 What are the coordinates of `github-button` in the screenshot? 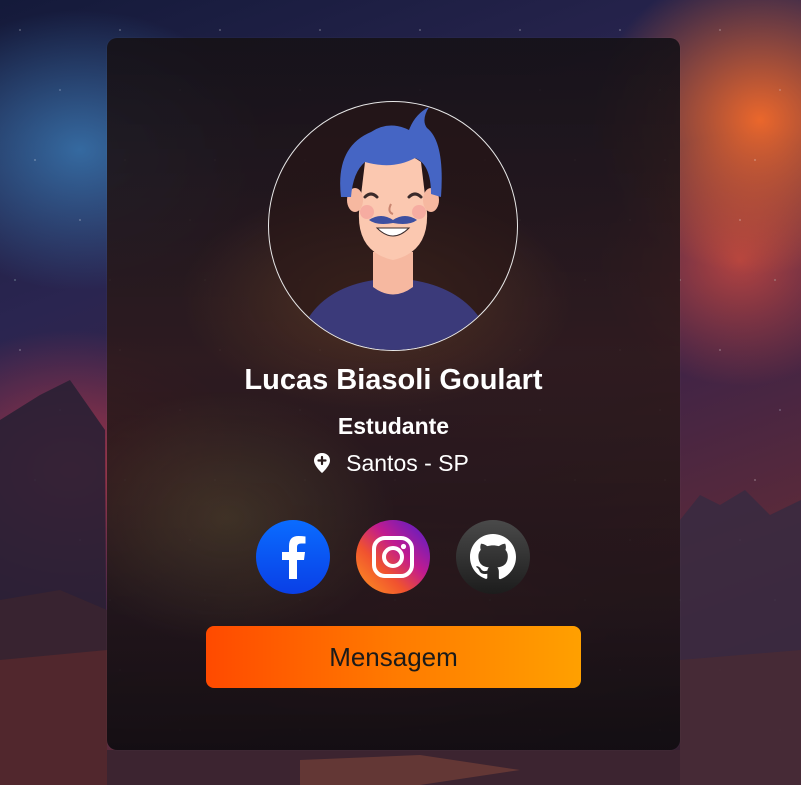 It's located at (493, 557).